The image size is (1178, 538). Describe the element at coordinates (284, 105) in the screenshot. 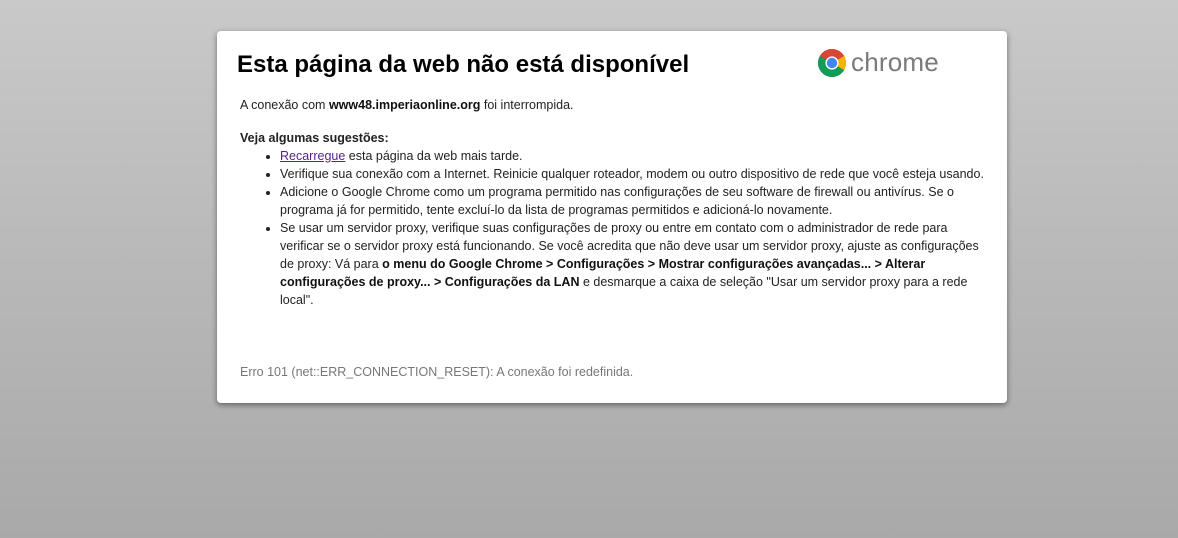

I see `connection-prefix: A conexão com` at that location.